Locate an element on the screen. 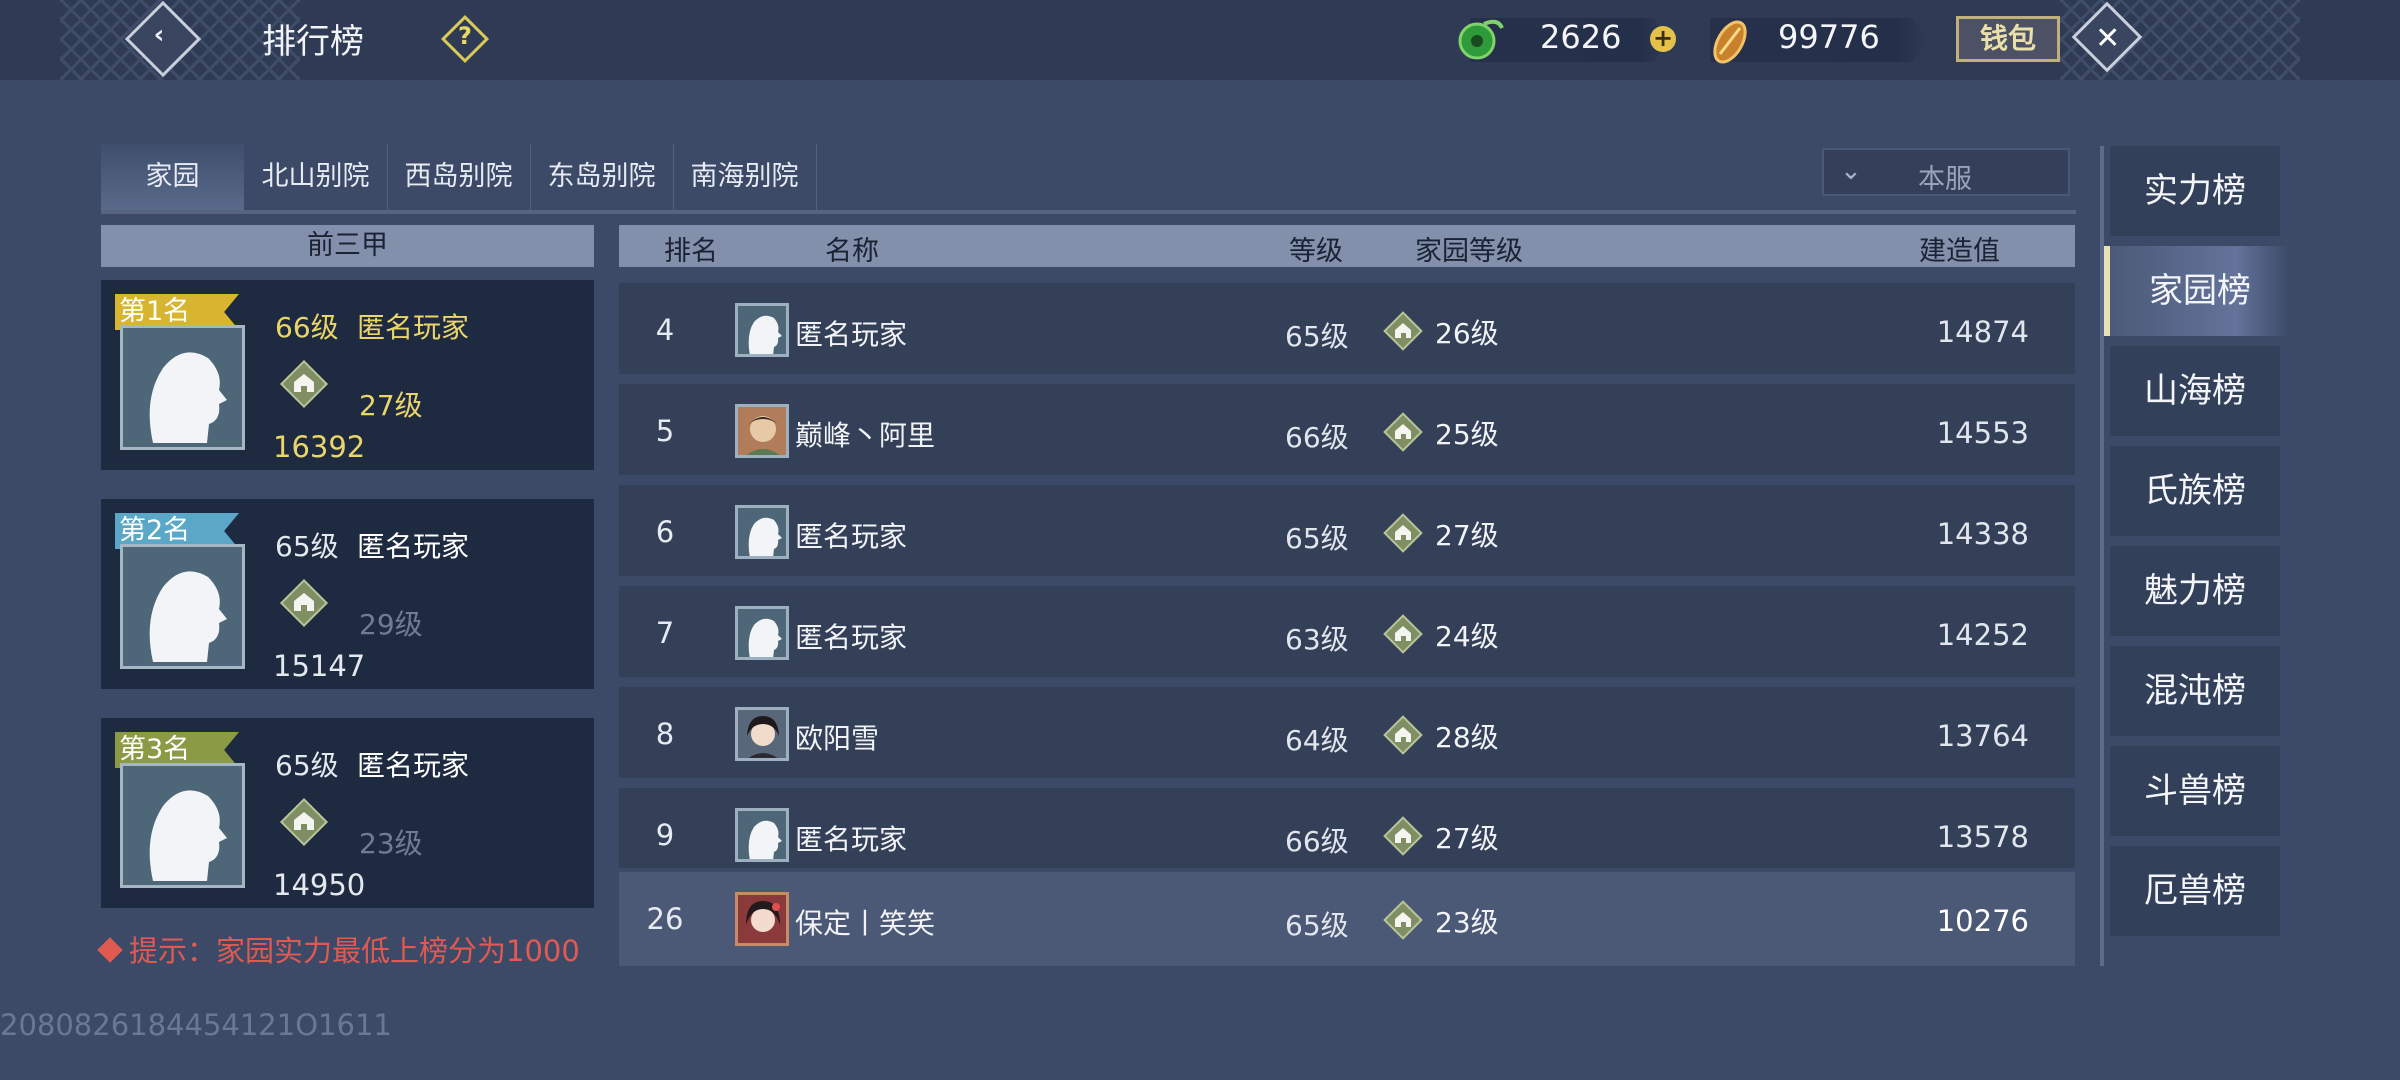 The image size is (2400, 1080). col-score: 建造值 is located at coordinates (1959, 251).